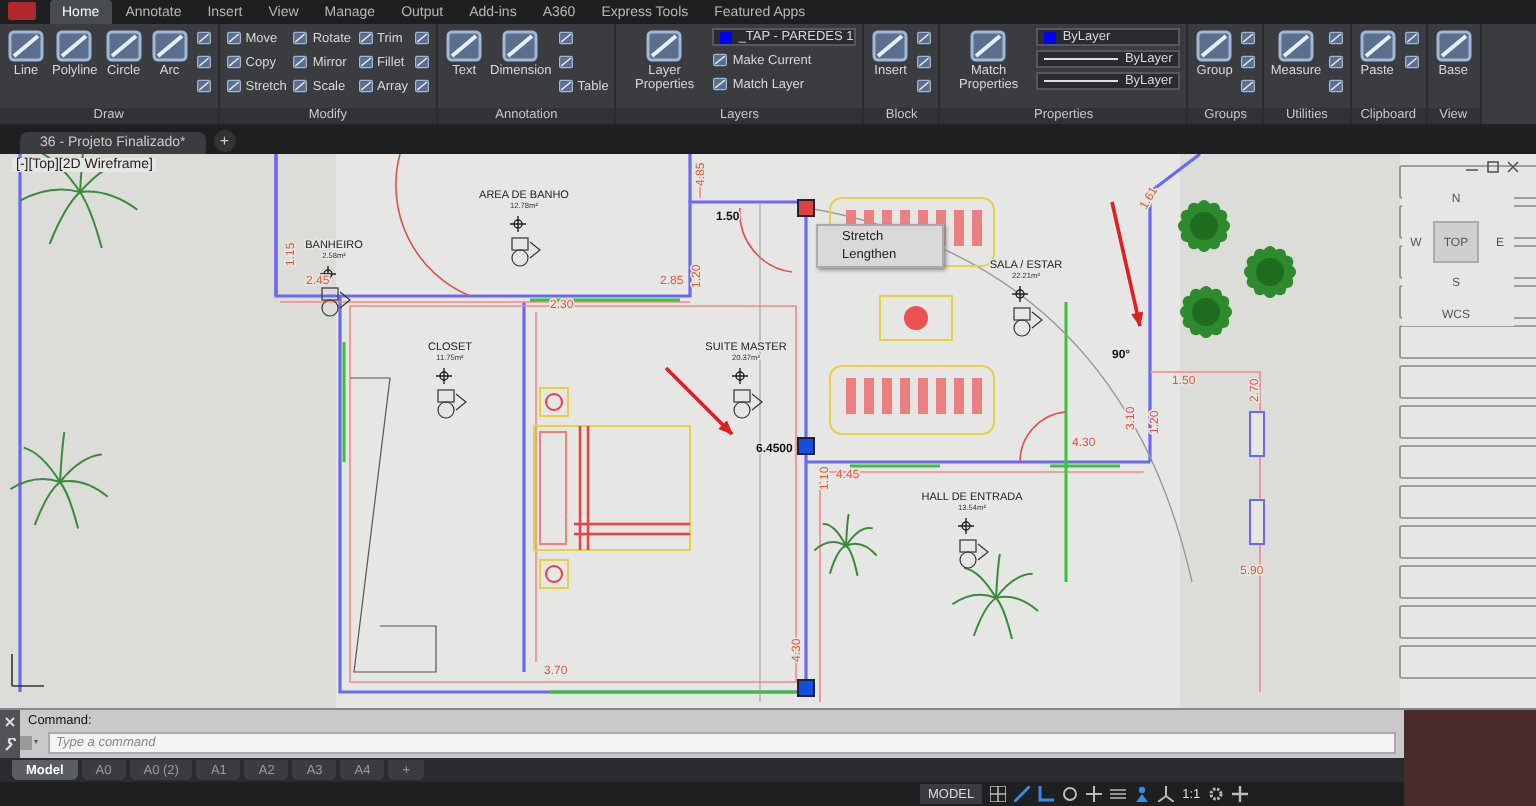  I want to click on rug-drawing, so click(916, 318).